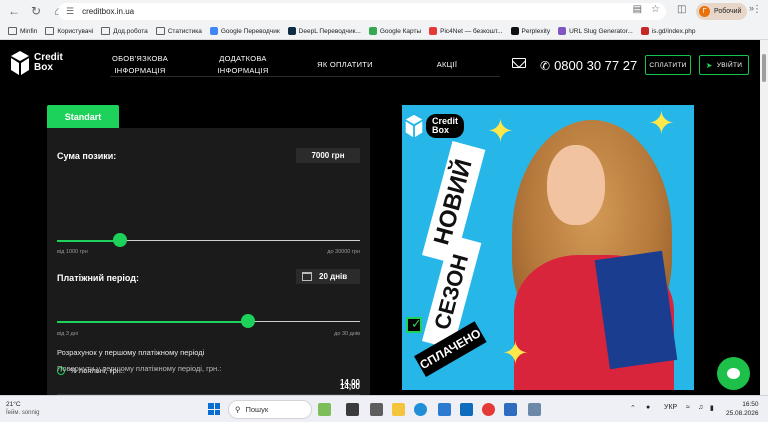  What do you see at coordinates (681, 9) in the screenshot?
I see `extensions-icon: ◫` at bounding box center [681, 9].